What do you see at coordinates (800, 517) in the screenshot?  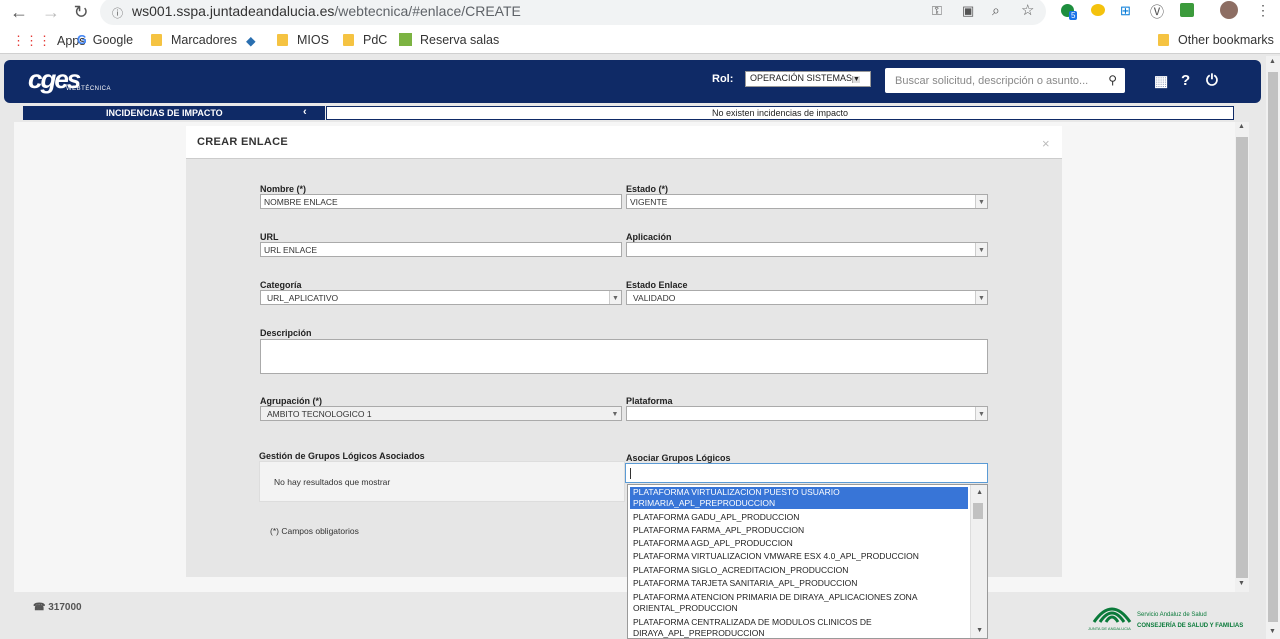 I see `dropdown-option: PLATAFORMA GADU_APL_PRODUCCION` at bounding box center [800, 517].